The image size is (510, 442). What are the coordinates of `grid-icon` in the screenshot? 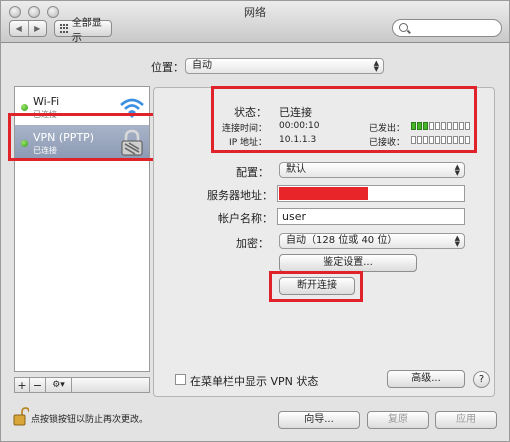 It's located at (64, 28).